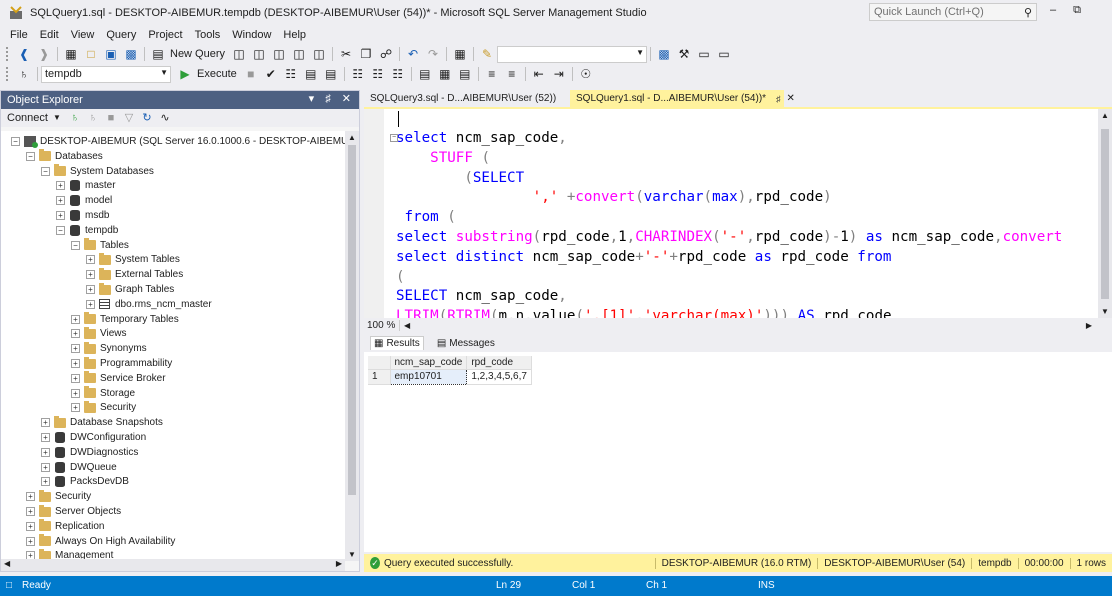  Describe the element at coordinates (704, 54) in the screenshot. I see `toolbox-icon: ▭` at that location.